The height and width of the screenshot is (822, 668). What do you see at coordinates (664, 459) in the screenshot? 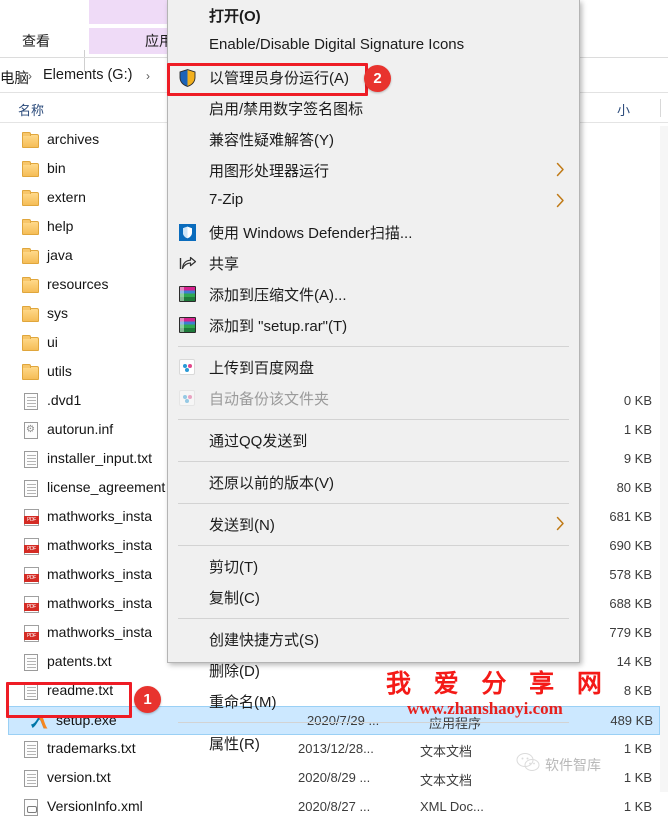
I see `vertical-scrollbar` at bounding box center [664, 459].